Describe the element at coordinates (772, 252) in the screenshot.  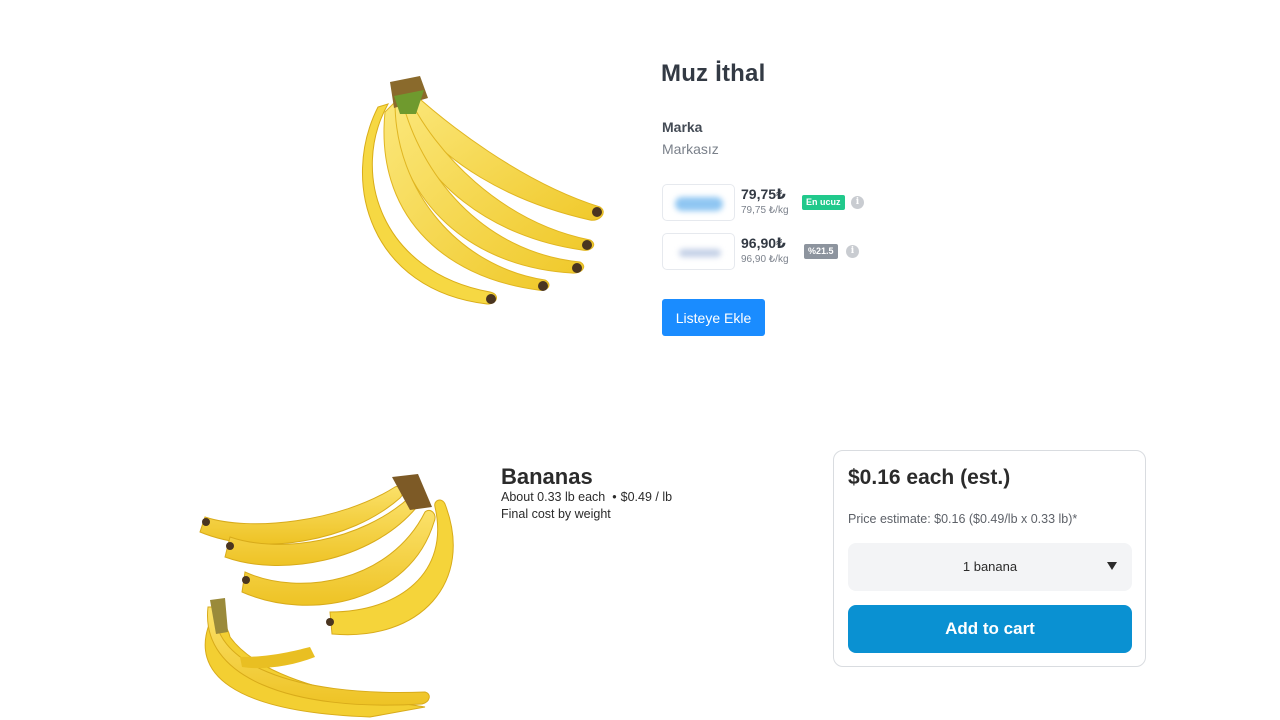
I see `store-offer: 96,90₺ 96,90 ₺/kg %21.5 i` at that location.